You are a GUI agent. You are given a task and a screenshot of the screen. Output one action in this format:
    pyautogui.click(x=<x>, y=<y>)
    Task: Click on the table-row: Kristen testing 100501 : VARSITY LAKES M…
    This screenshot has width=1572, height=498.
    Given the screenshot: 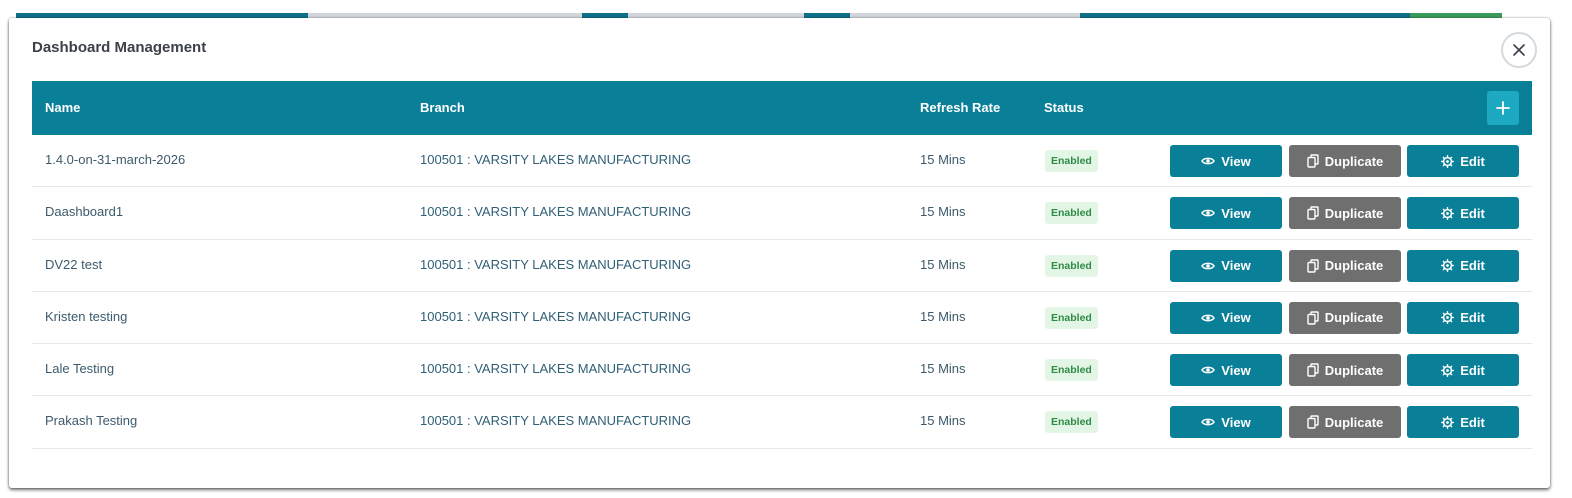 What is the action you would take?
    pyautogui.click(x=782, y=318)
    